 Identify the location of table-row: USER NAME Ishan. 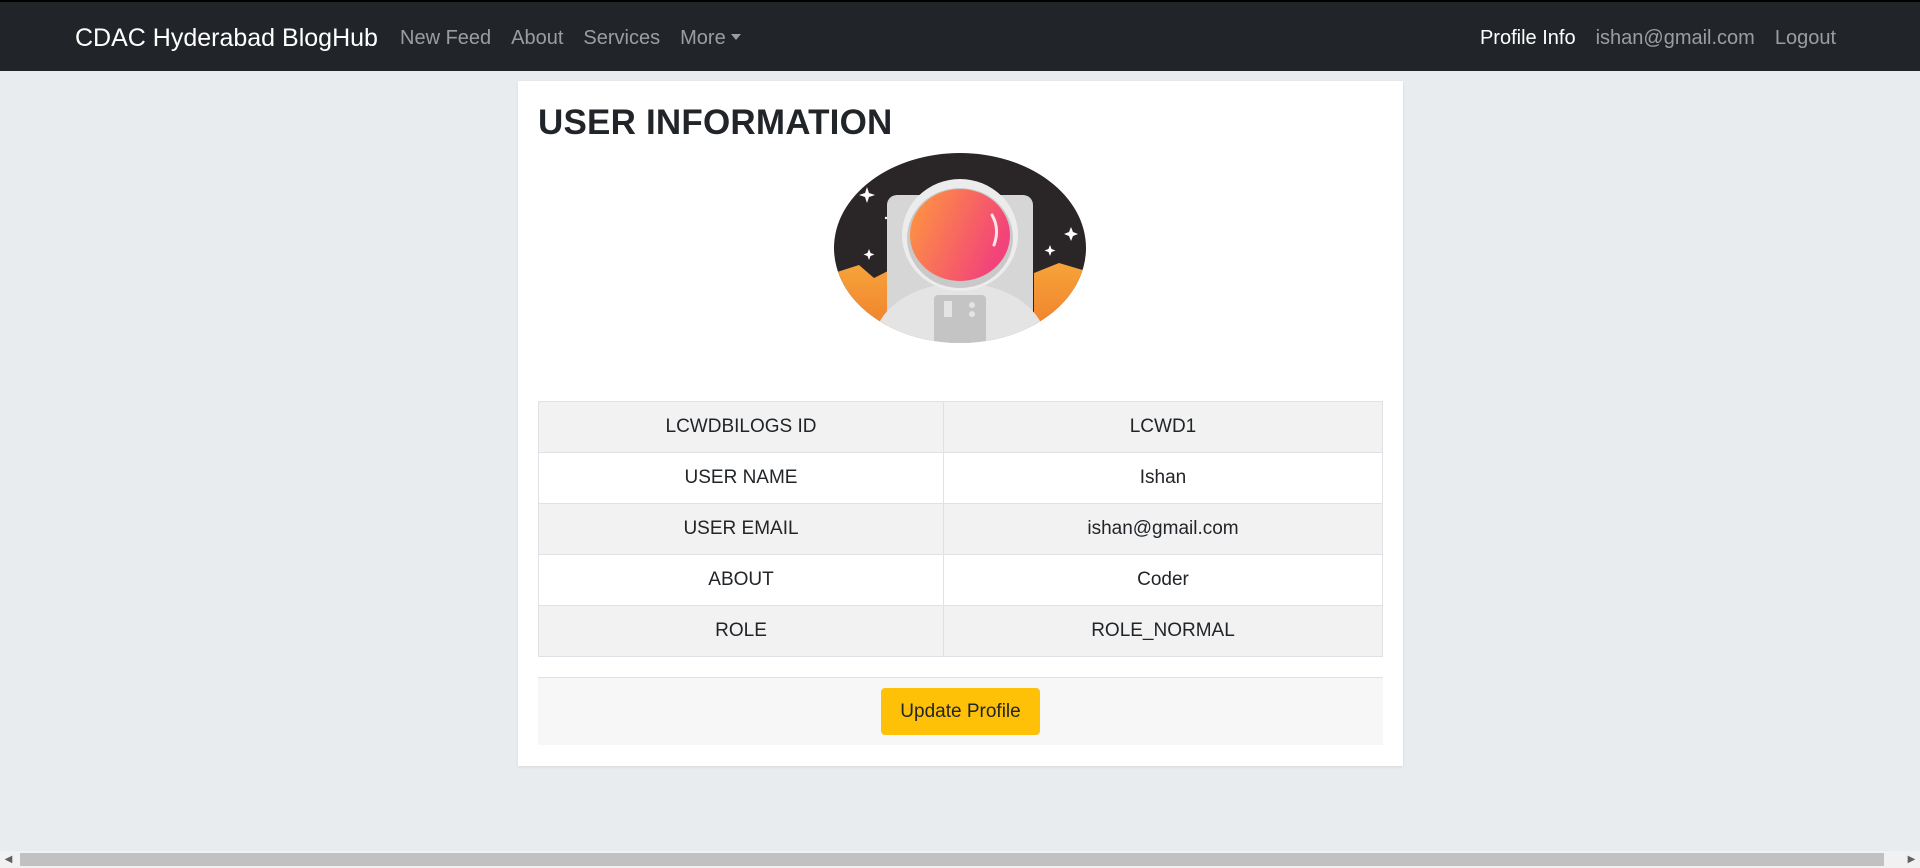
(960, 478).